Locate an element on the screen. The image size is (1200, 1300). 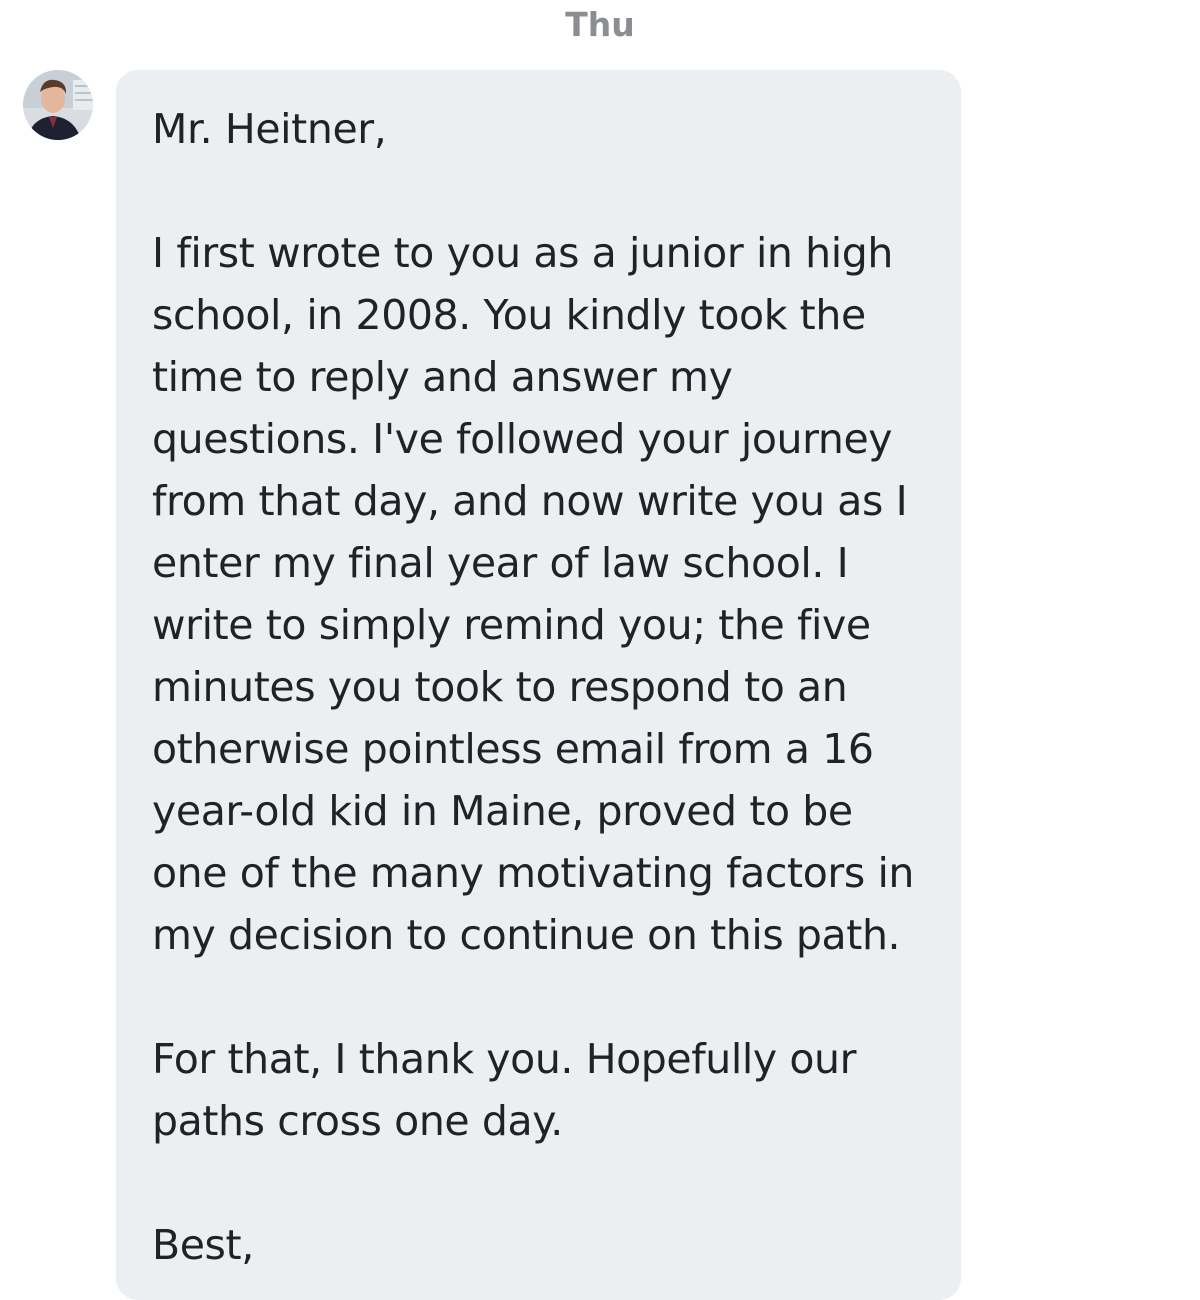
message-line: school, in 2008. You kindly took the is located at coordinates (509, 315).